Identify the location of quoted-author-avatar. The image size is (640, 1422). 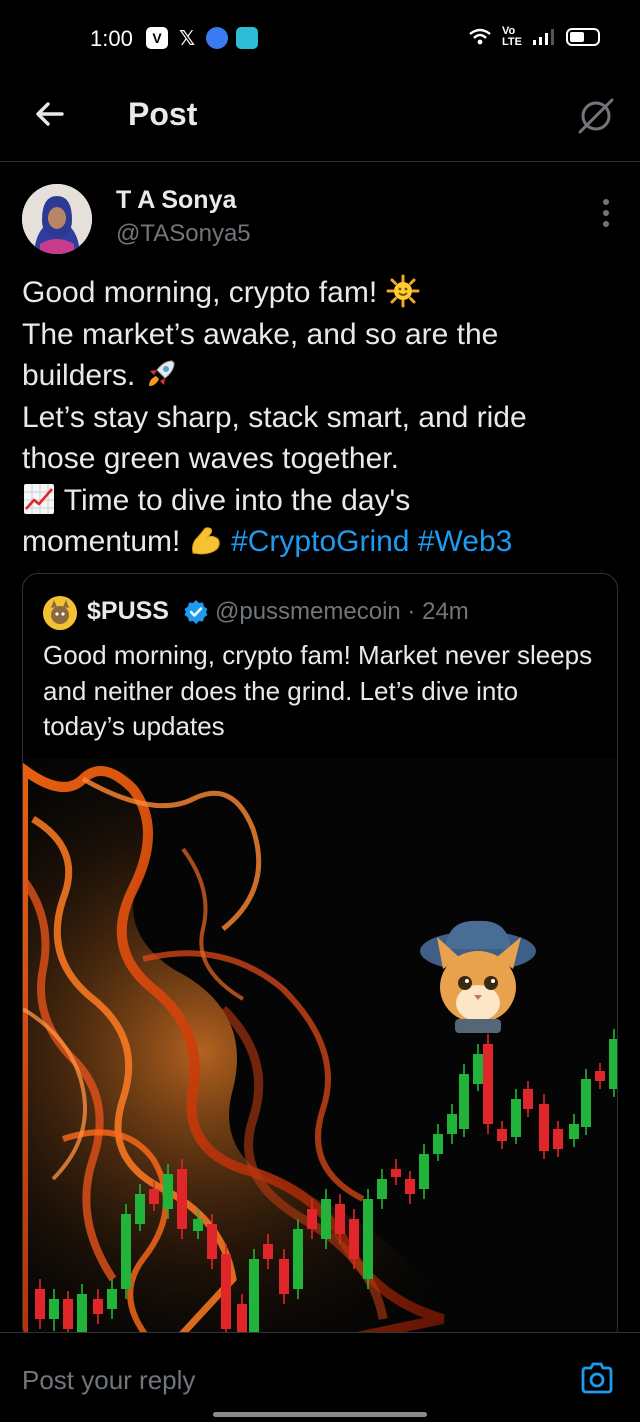
(60, 613).